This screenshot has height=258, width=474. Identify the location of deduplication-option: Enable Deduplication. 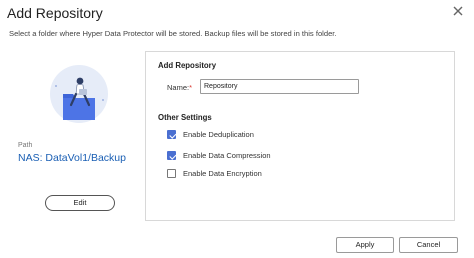
(210, 134).